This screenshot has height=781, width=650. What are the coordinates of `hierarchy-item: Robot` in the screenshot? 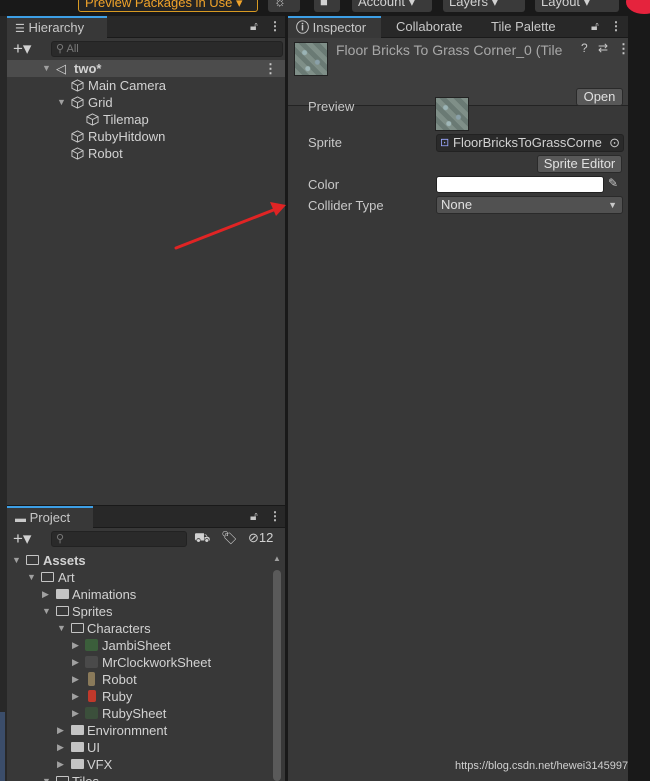 It's located at (146, 153).